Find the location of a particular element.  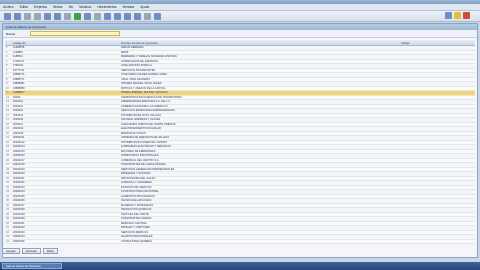

cell-code: 2020021 is located at coordinates (18, 124).